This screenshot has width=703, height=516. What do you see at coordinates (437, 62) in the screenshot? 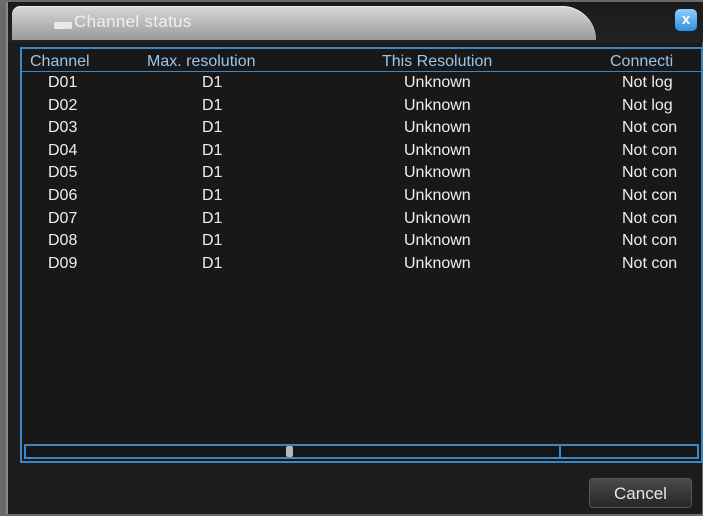
I see `header-this-resolution: This Resolution` at bounding box center [437, 62].